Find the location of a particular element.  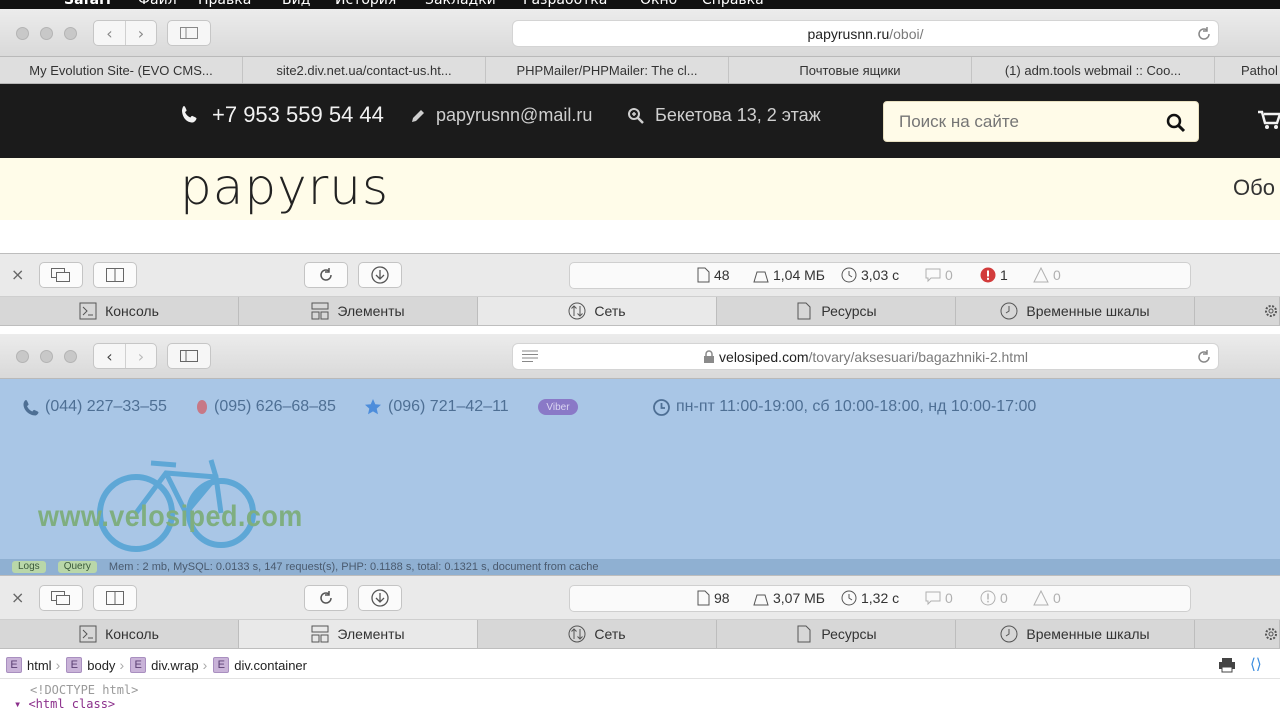

debug-query-button: Query is located at coordinates (77, 567).